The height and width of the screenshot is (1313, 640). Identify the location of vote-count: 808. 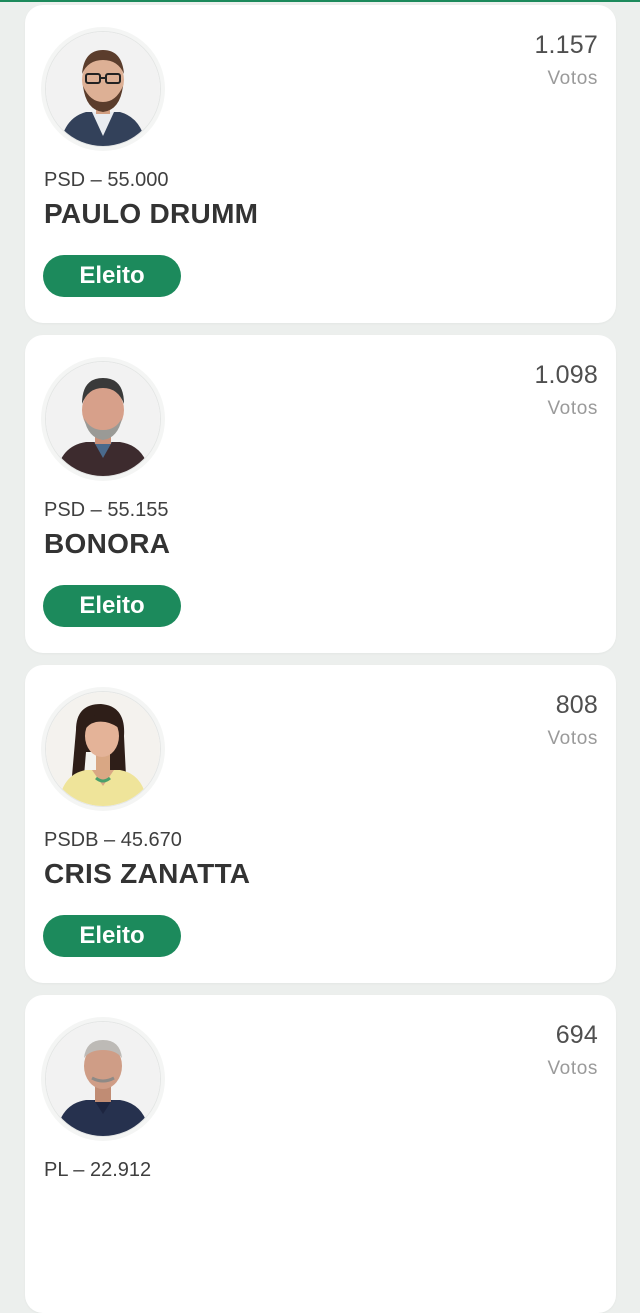
(576, 705).